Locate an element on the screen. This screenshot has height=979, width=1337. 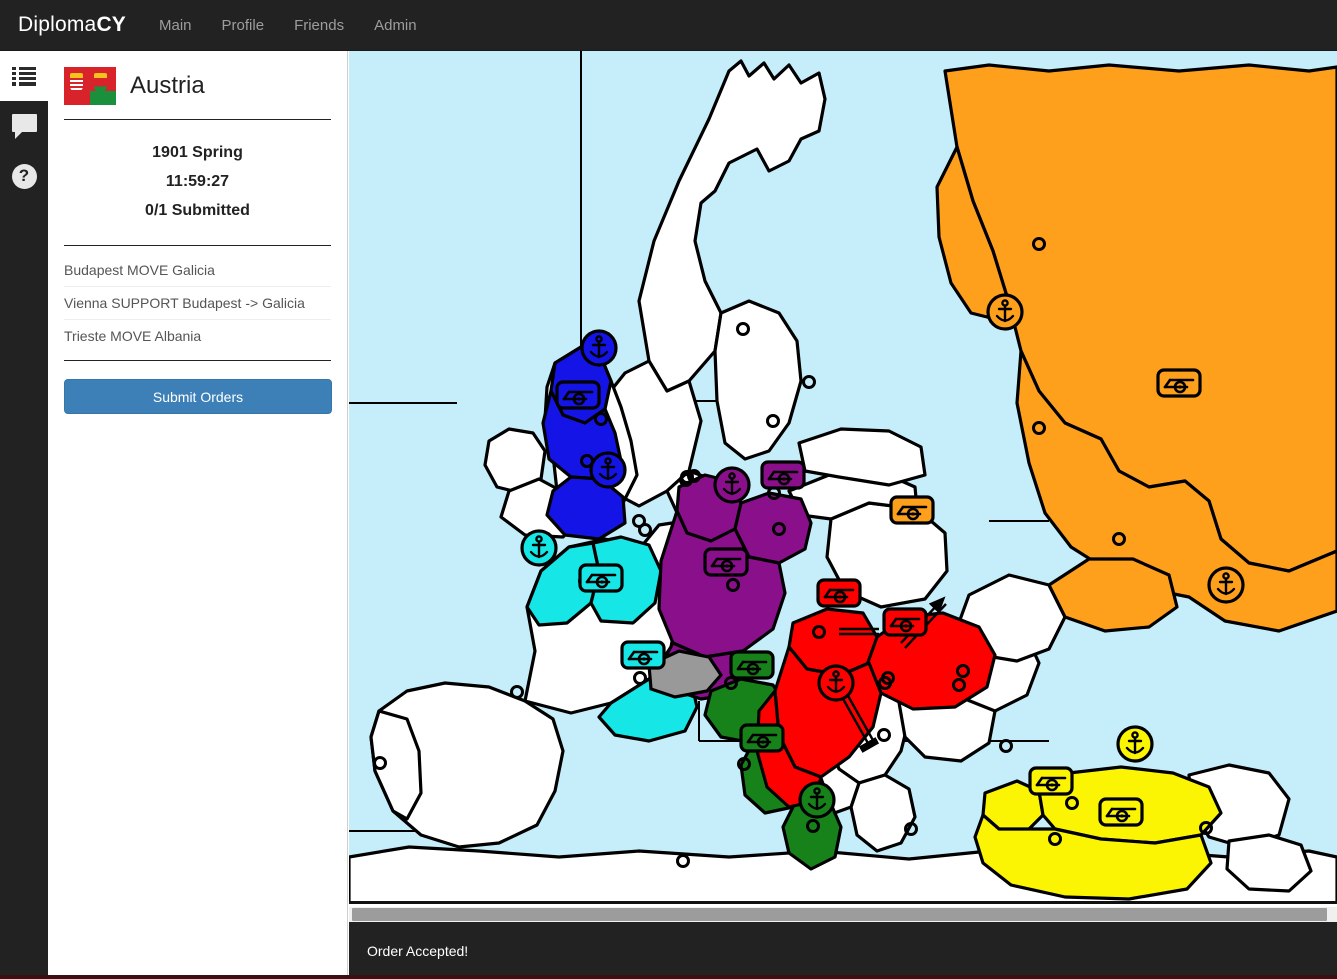
country-name: Austria is located at coordinates (167, 85).